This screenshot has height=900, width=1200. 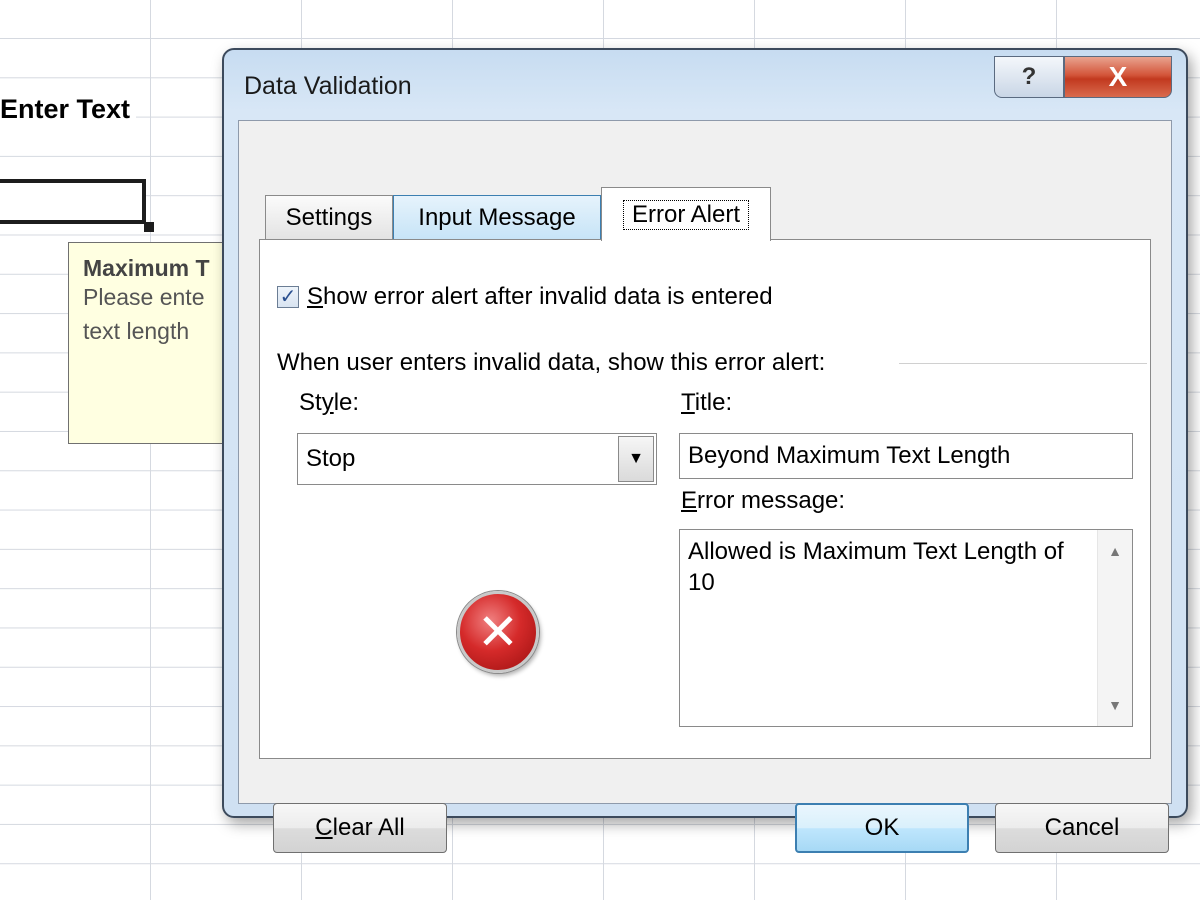 I want to click on cancel-button: Cancel, so click(x=1082, y=828).